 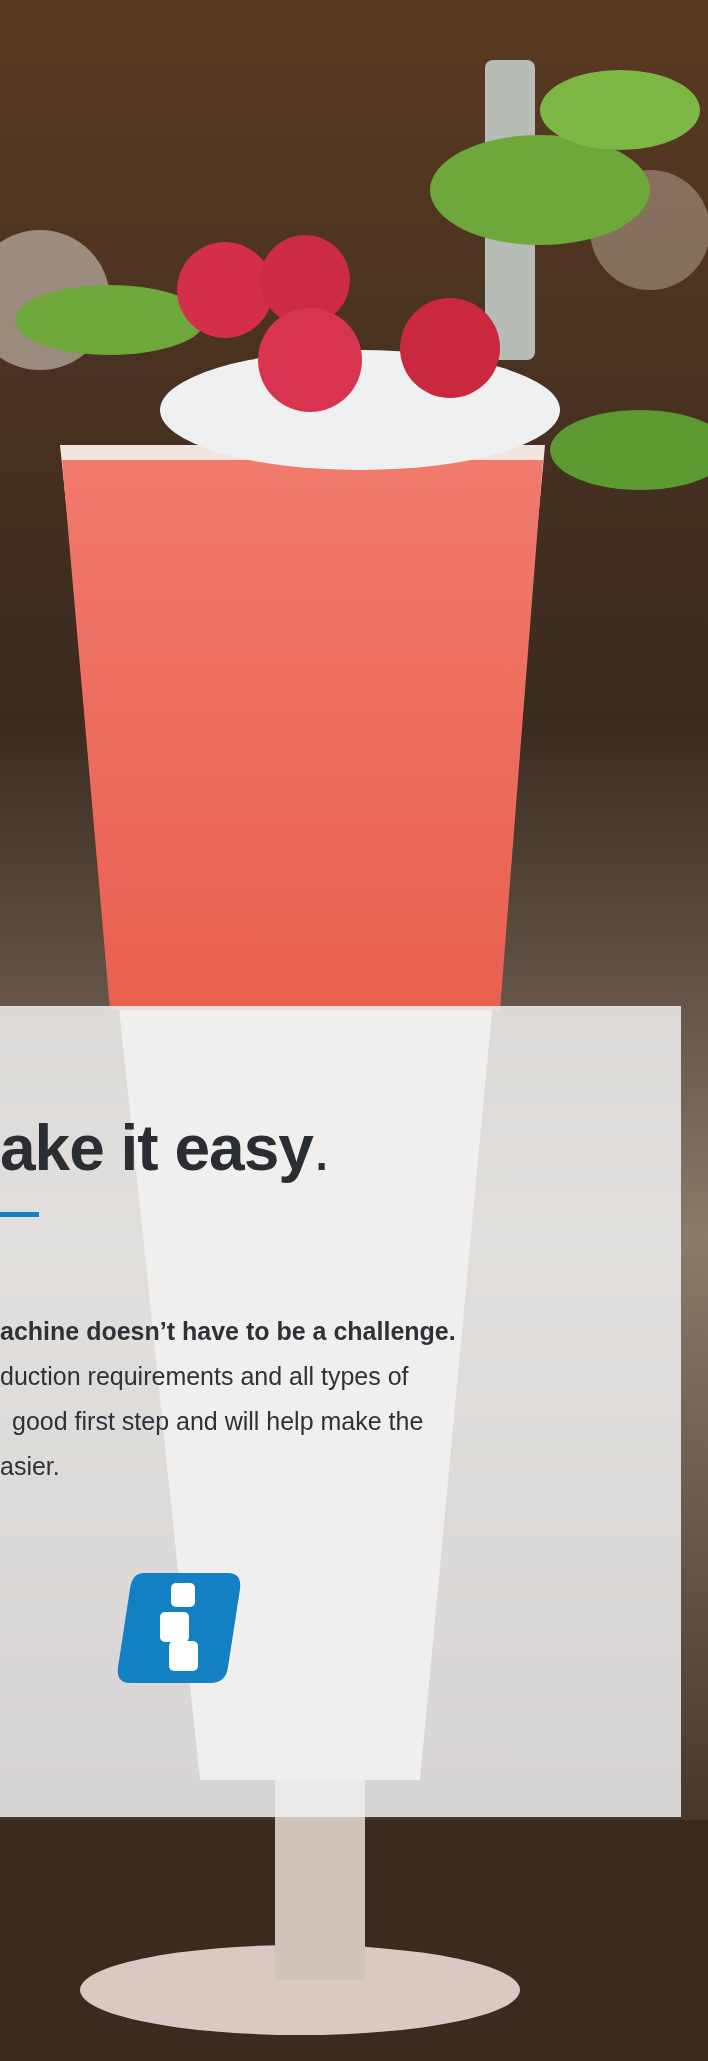 What do you see at coordinates (30, 1466) in the screenshot?
I see `text-line: asier.` at bounding box center [30, 1466].